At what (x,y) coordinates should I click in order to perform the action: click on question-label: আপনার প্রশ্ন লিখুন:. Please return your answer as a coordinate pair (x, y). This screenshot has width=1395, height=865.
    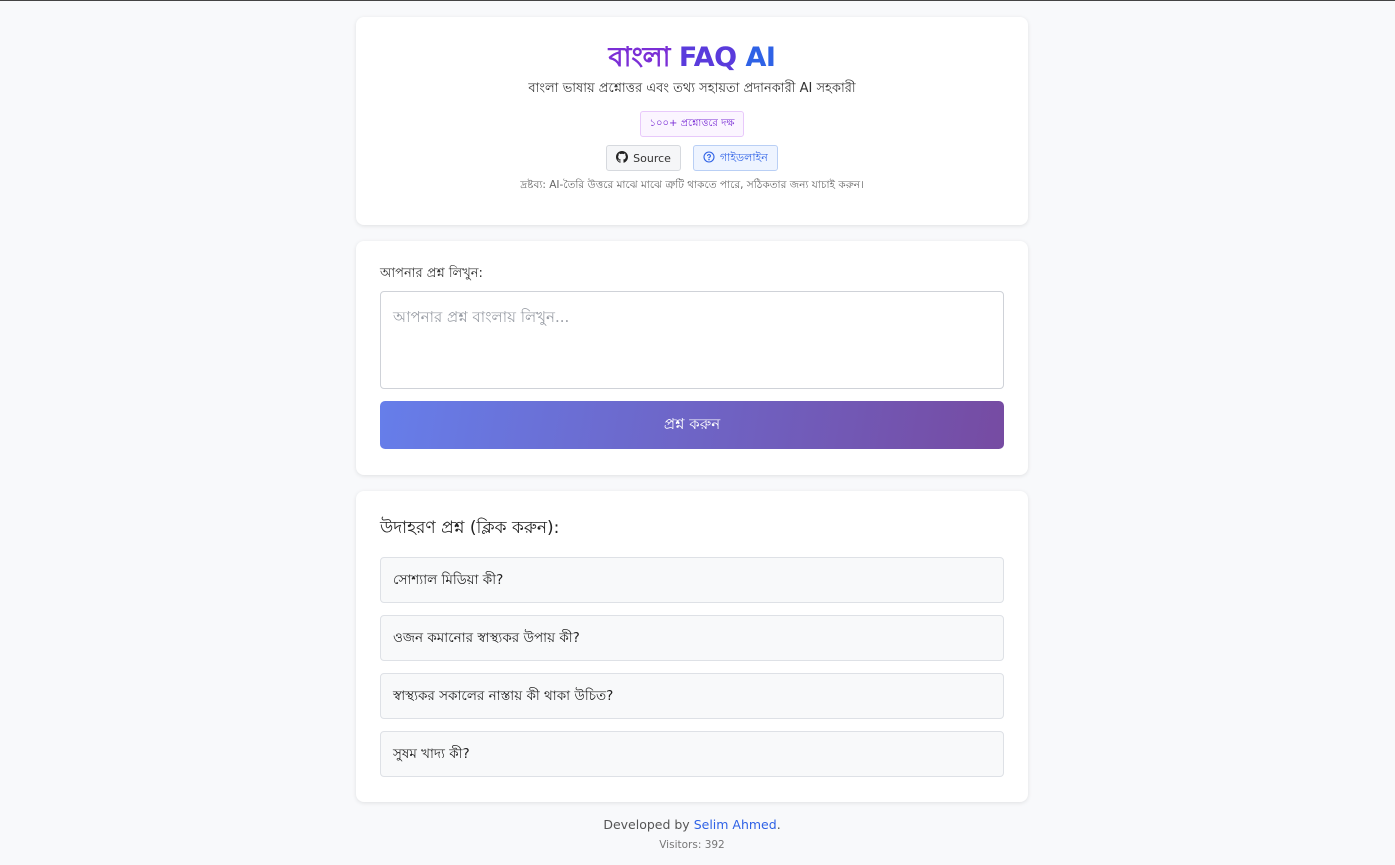
    Looking at the image, I should click on (431, 273).